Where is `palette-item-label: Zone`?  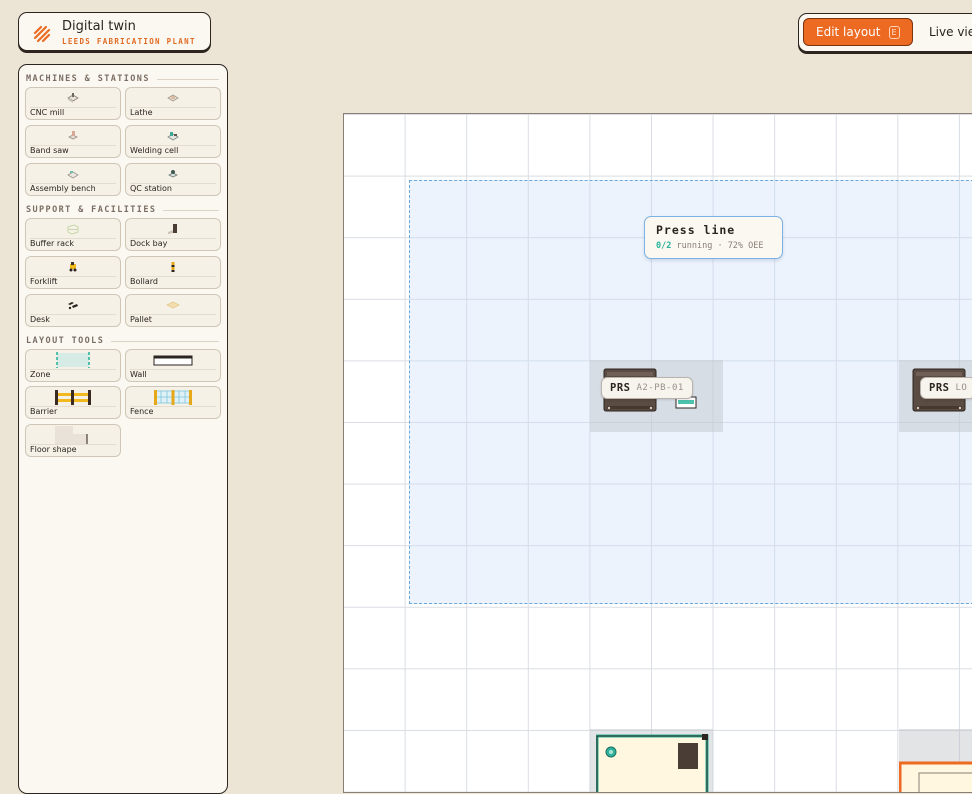
palette-item-label: Zone is located at coordinates (40, 374).